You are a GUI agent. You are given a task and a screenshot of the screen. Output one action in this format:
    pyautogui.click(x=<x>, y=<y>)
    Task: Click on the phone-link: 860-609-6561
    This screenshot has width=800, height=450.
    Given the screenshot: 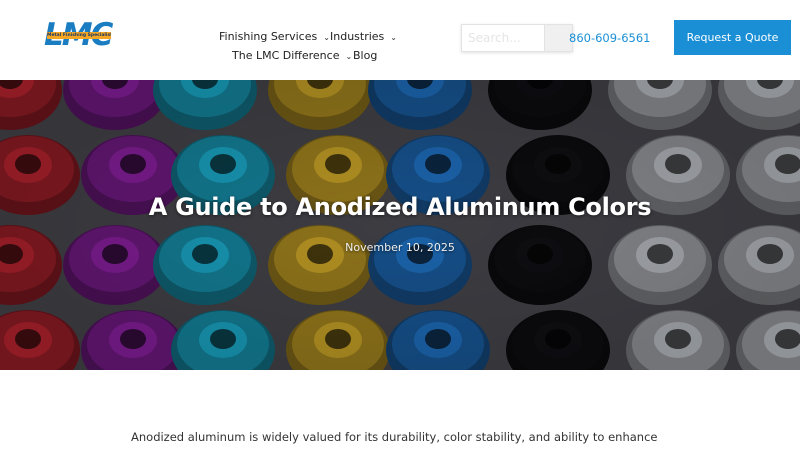 What is the action you would take?
    pyautogui.click(x=609, y=38)
    